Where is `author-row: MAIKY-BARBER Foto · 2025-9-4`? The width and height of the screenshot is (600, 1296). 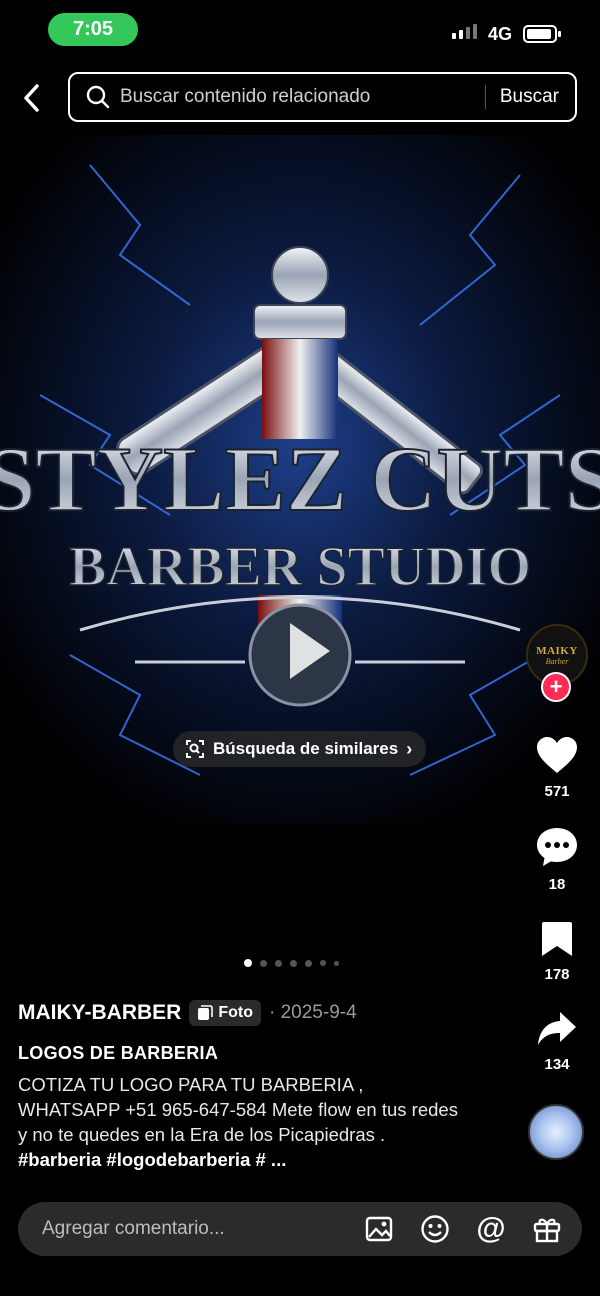
author-row: MAIKY-BARBER Foto · 2025-9-4 is located at coordinates (187, 1013).